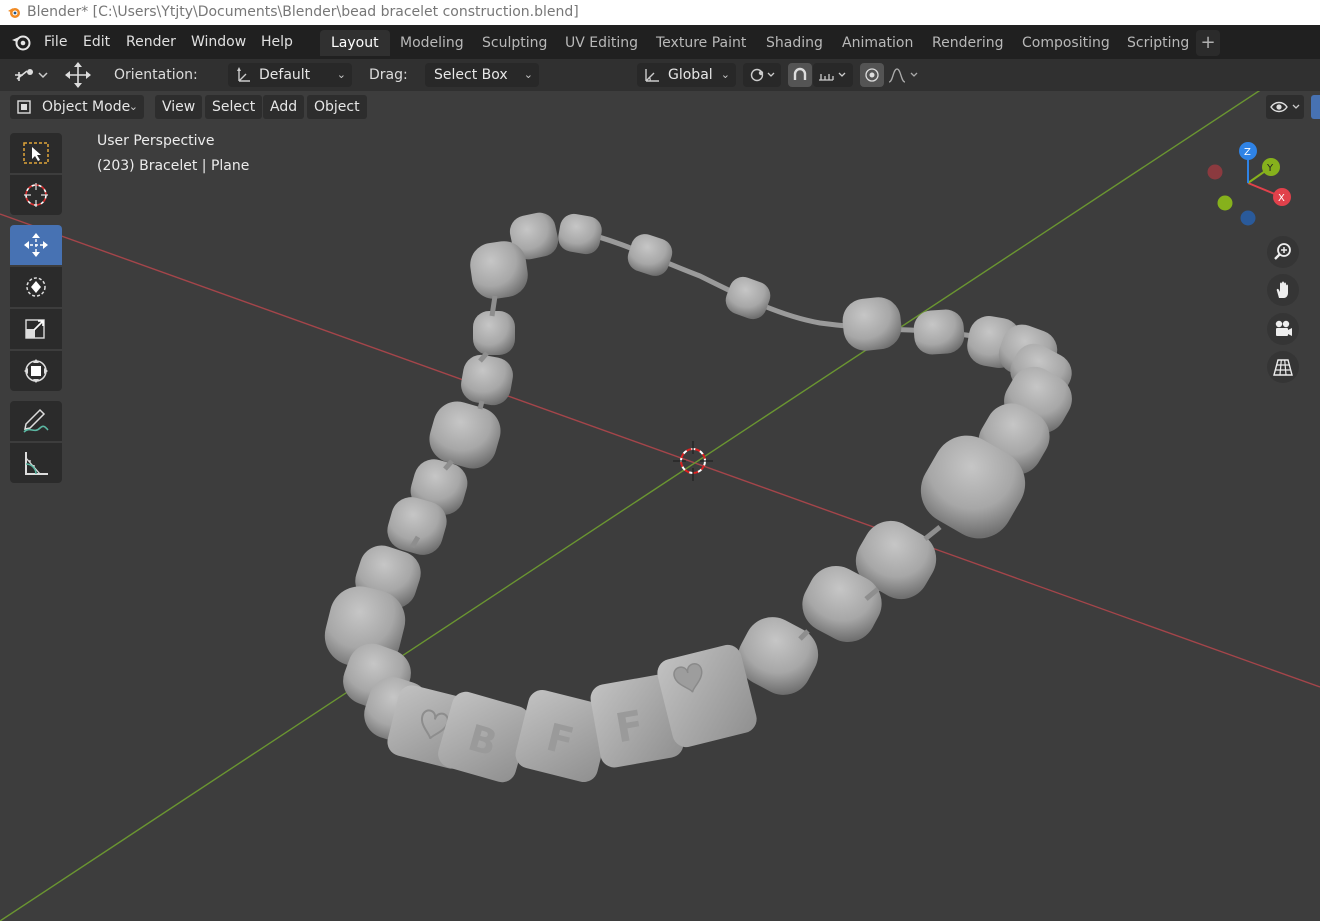 This screenshot has width=1320, height=921. What do you see at coordinates (243, 74) in the screenshot?
I see `orientation-icon` at bounding box center [243, 74].